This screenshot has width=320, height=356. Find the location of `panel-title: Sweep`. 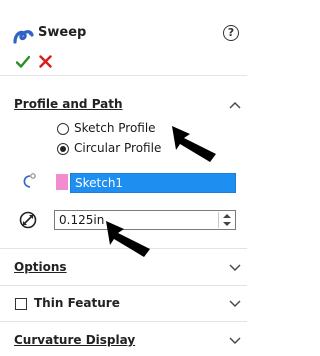

panel-title: Sweep is located at coordinates (62, 32).